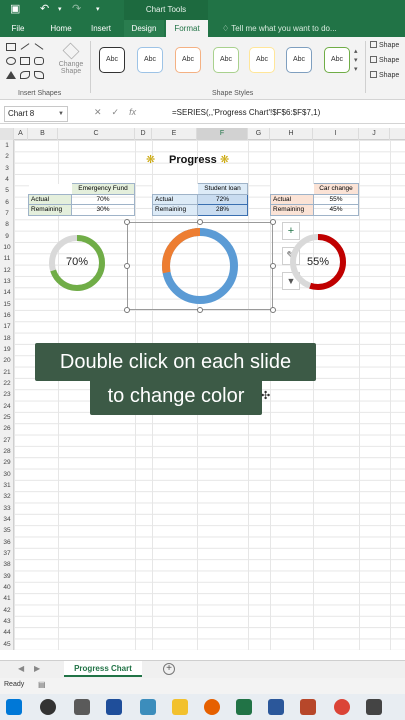 Image resolution: width=405 pixels, height=720 pixels. What do you see at coordinates (96, 134) in the screenshot?
I see `column-header: C` at bounding box center [96, 134].